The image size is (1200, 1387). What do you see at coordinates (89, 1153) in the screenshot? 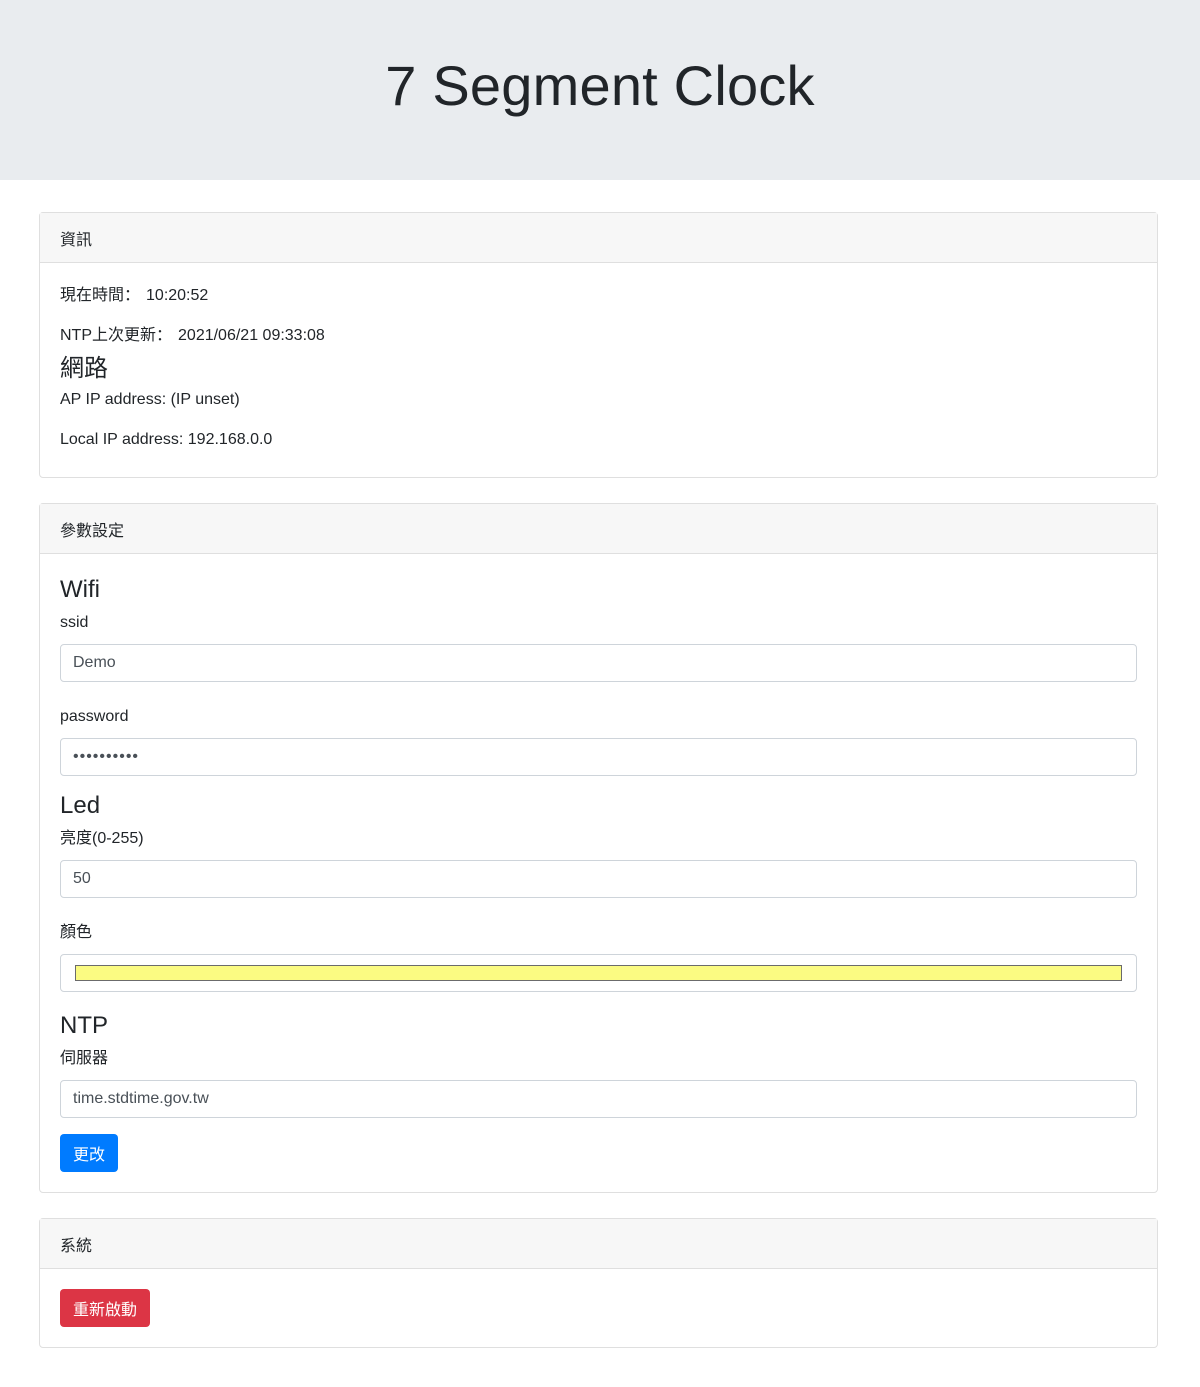
I see `submit-button: 更改` at bounding box center [89, 1153].